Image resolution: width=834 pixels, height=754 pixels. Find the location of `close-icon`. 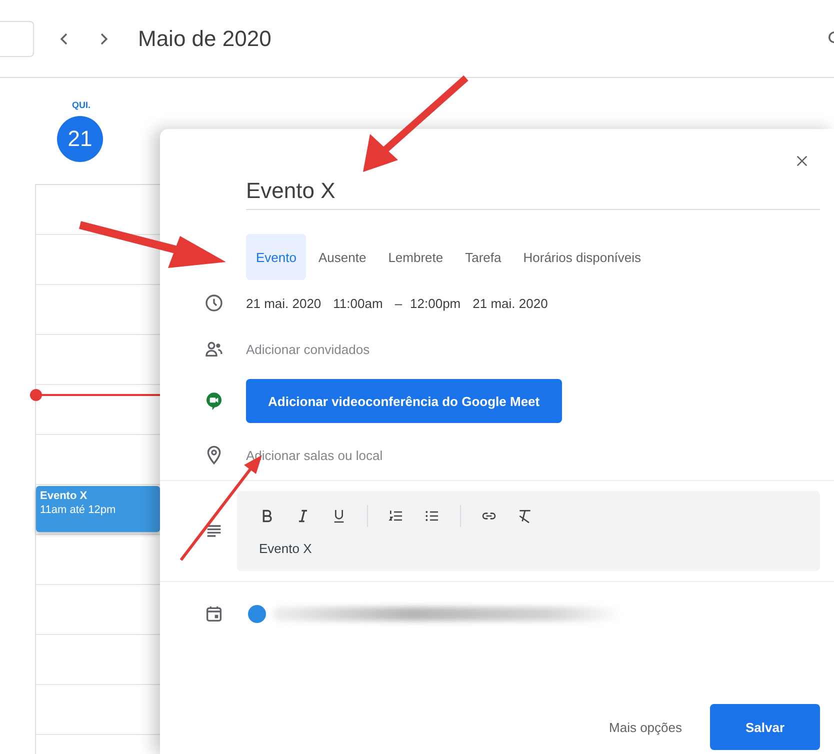

close-icon is located at coordinates (802, 161).